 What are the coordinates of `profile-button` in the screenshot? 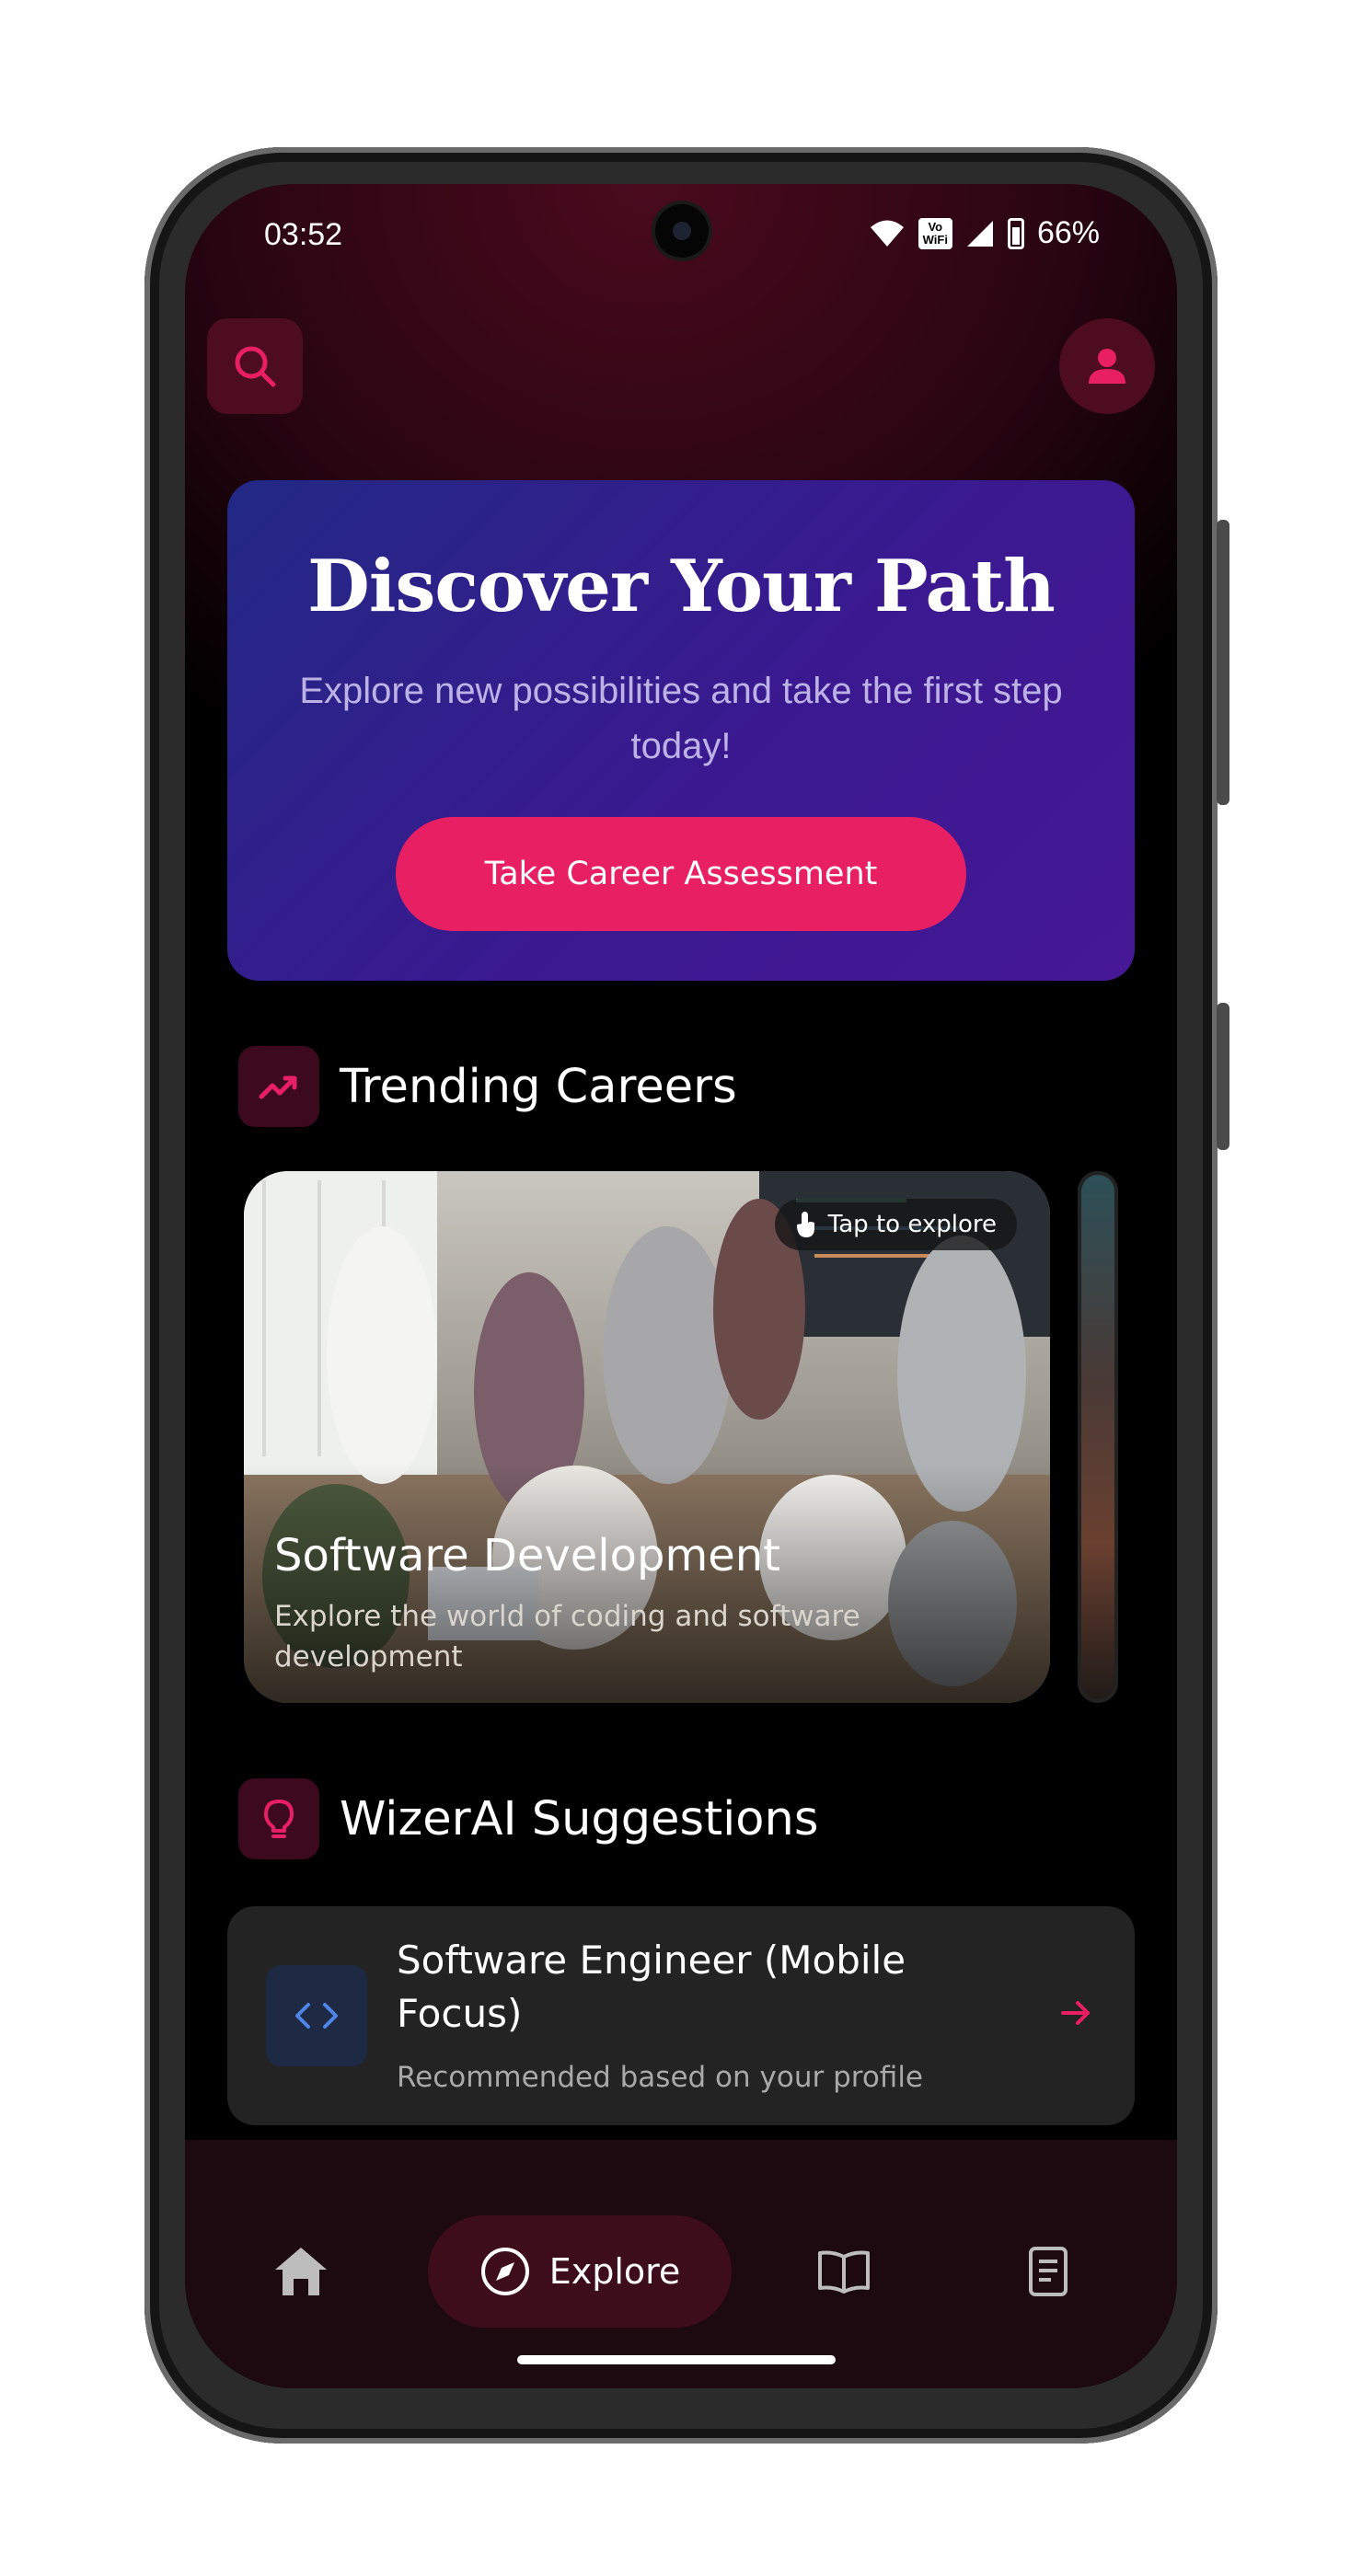 It's located at (1107, 366).